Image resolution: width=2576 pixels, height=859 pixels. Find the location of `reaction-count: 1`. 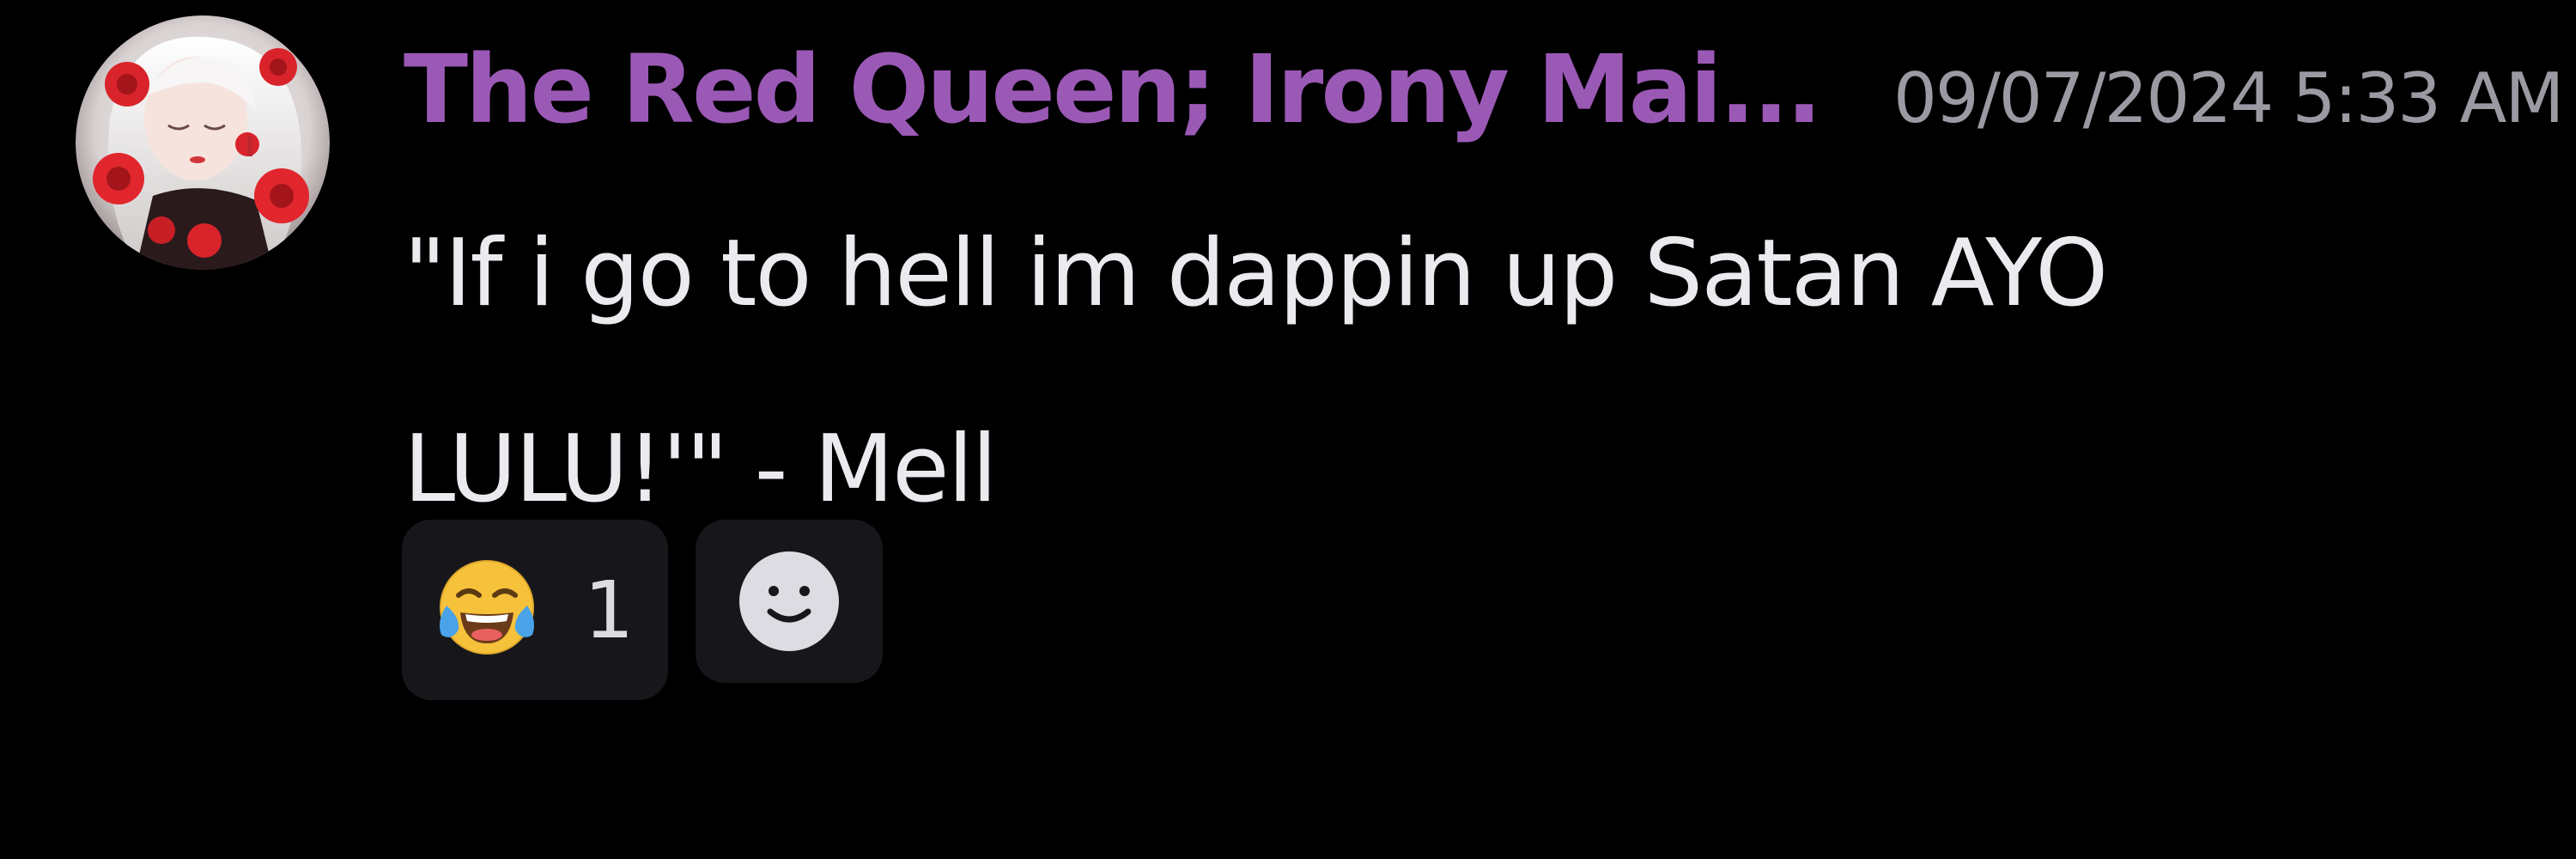

reaction-count: 1 is located at coordinates (609, 610).